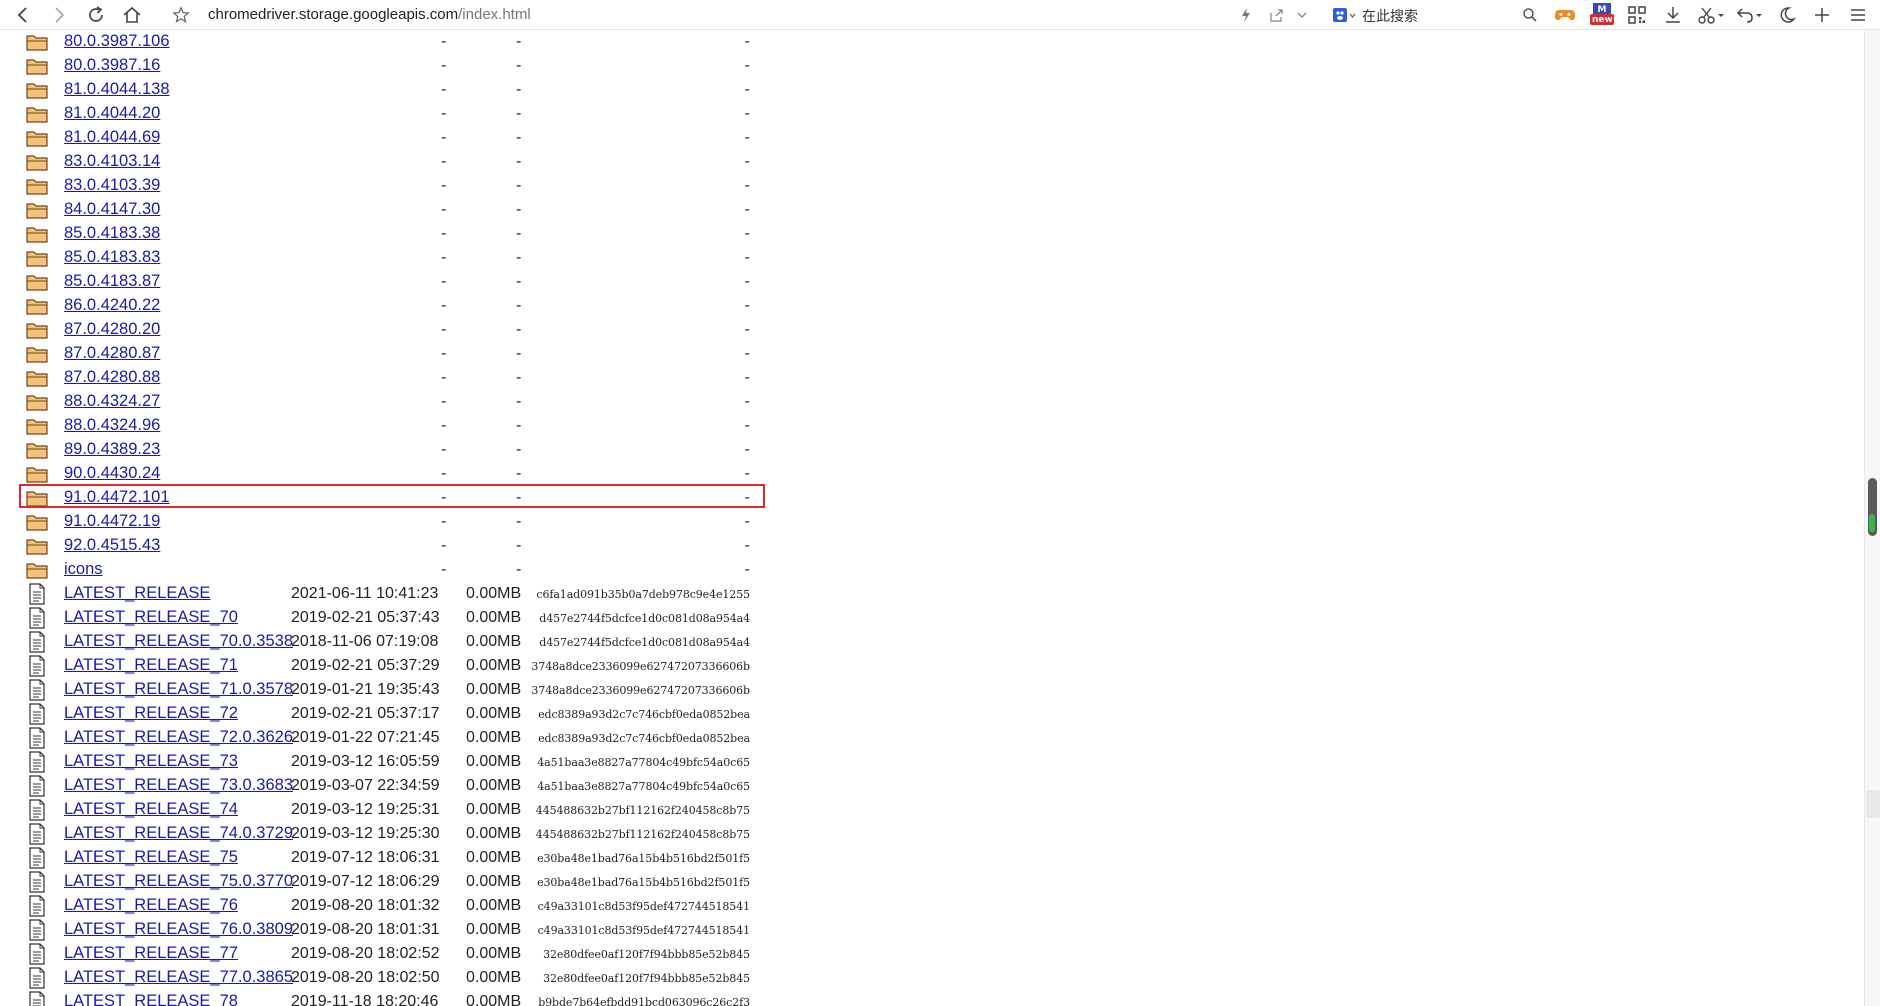 The height and width of the screenshot is (1006, 1880). What do you see at coordinates (112, 137) in the screenshot?
I see `folder-link: 81.0.4044.69` at bounding box center [112, 137].